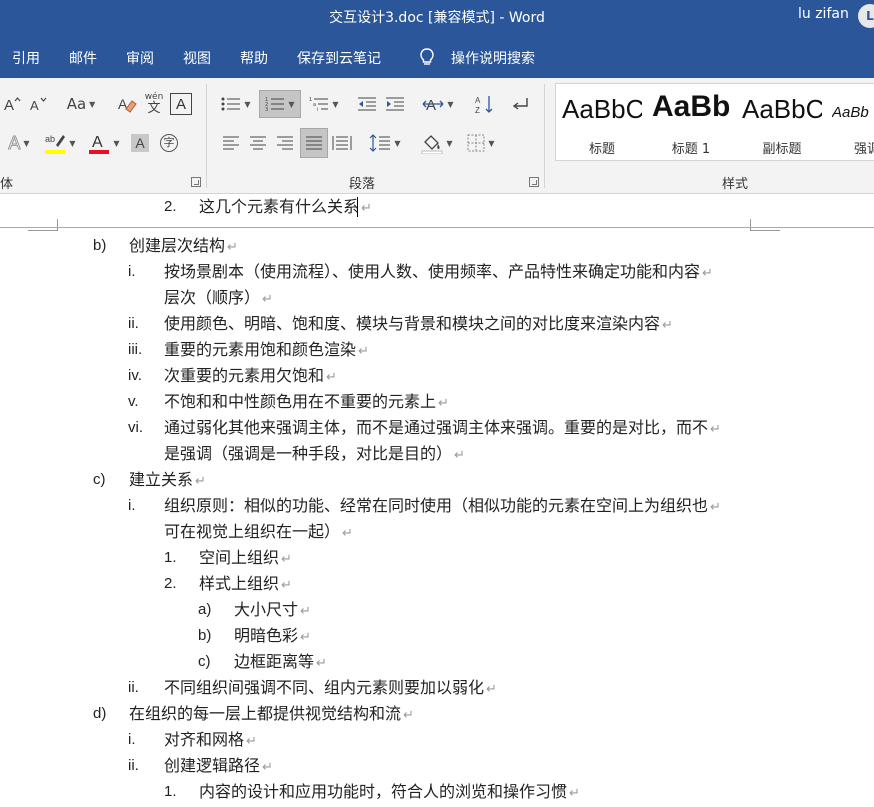 The height and width of the screenshot is (807, 874). Describe the element at coordinates (181, 104) in the screenshot. I see `character-border-button: A` at that location.